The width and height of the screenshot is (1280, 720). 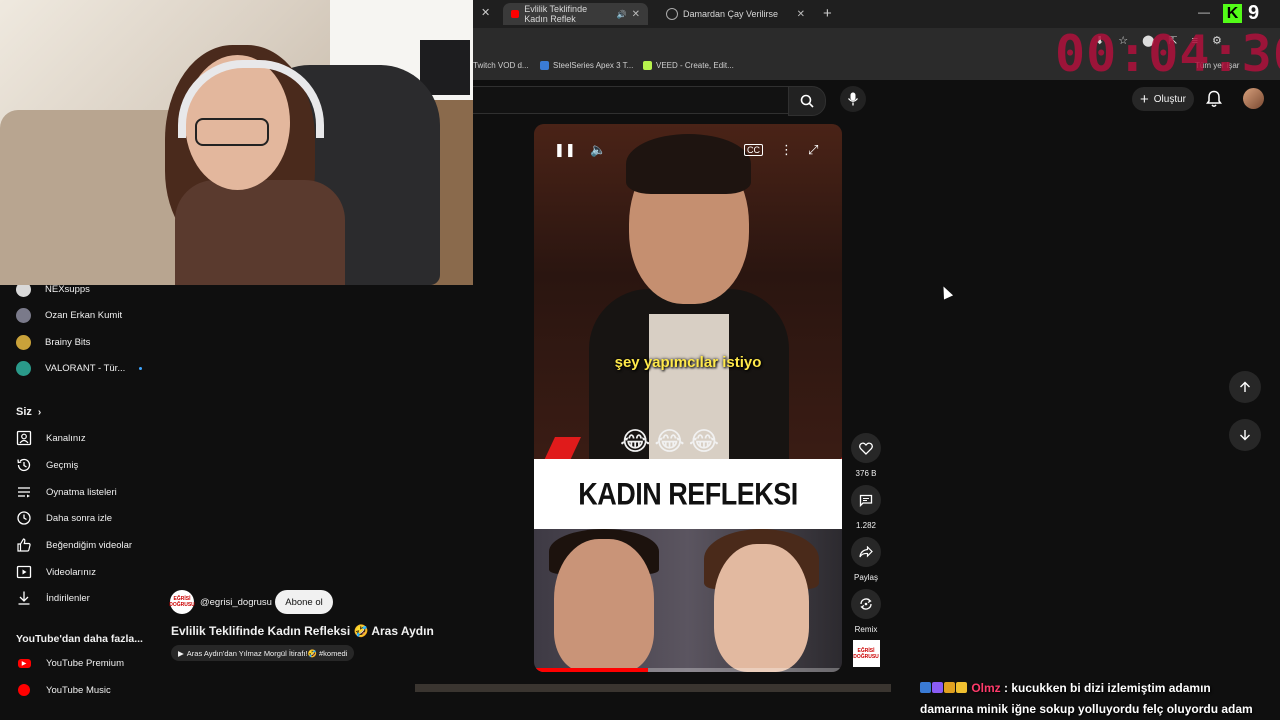 What do you see at coordinates (1254, 13) in the screenshot?
I see `kick-viewer-count: 9` at bounding box center [1254, 13].